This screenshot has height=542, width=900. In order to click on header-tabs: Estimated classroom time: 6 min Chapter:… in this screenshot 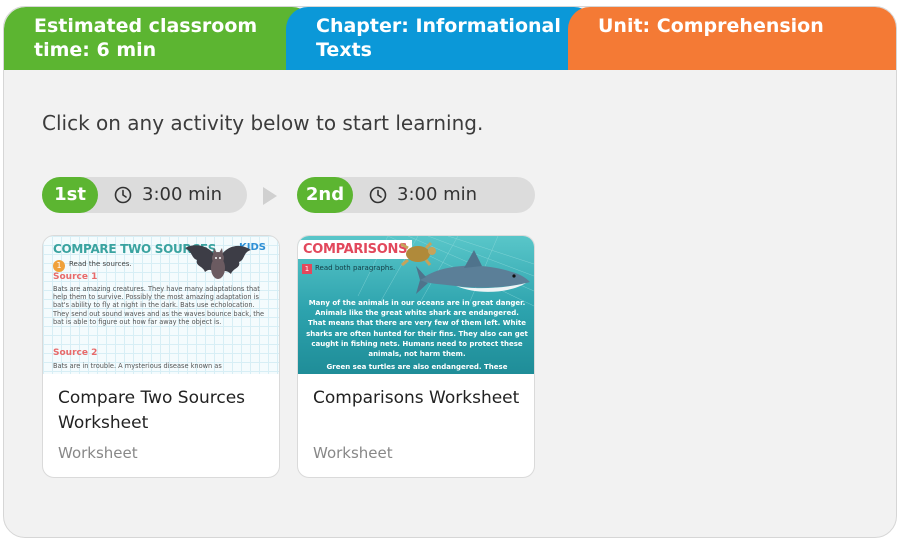, I will do `click(450, 38)`.